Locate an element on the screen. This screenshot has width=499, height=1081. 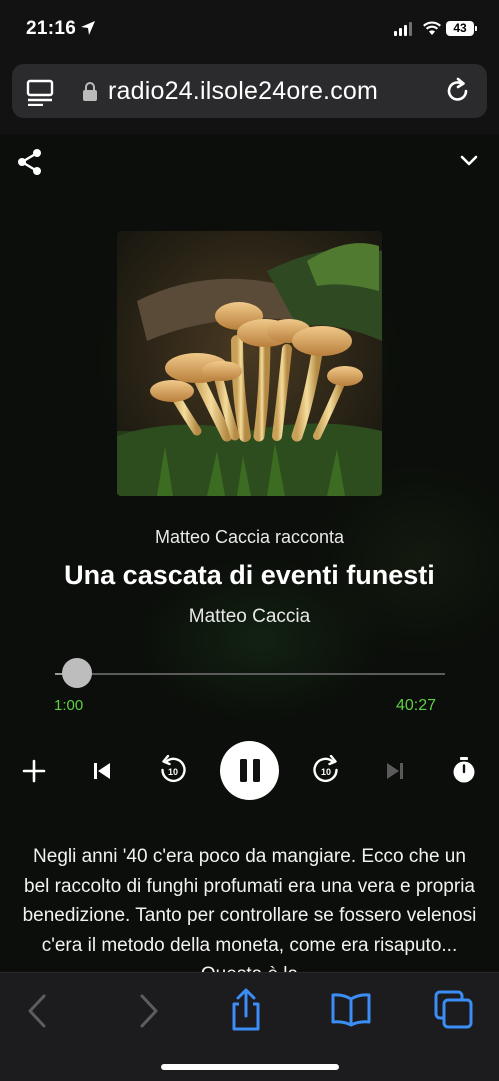
progress-thumb is located at coordinates (77, 673).